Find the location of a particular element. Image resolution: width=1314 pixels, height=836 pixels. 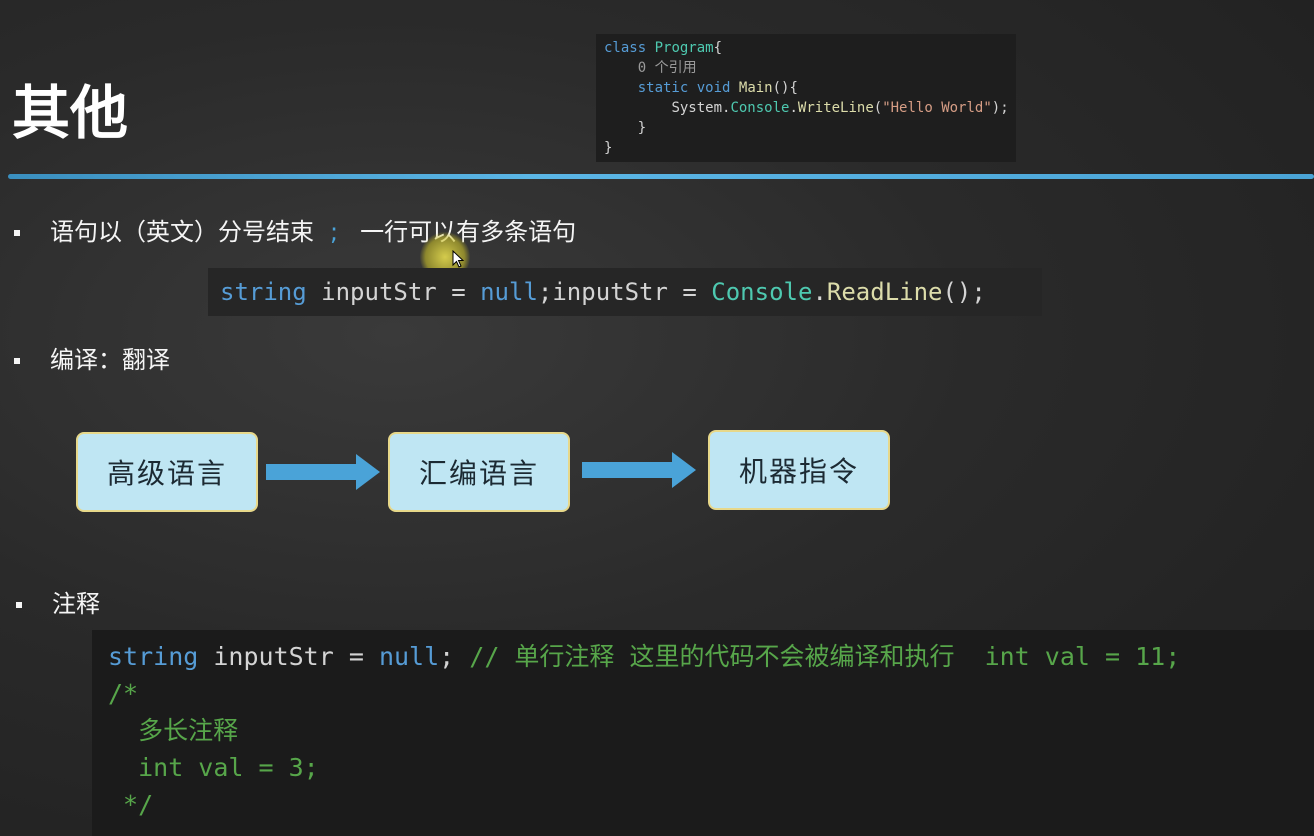

code-text: ;inputStr = is located at coordinates (624, 292).